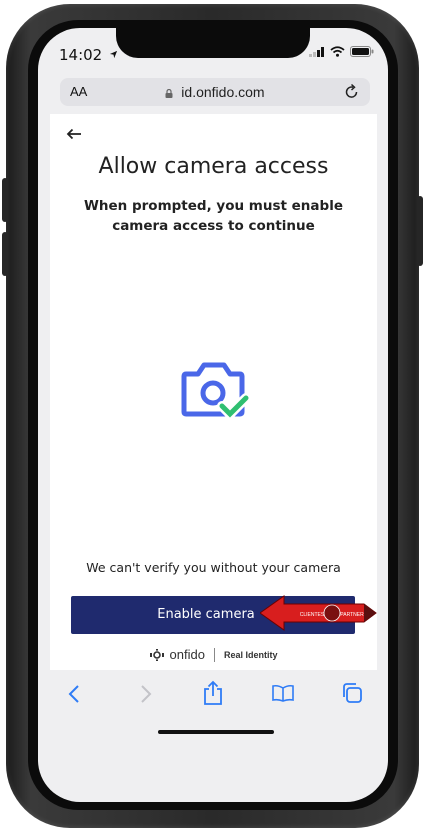  I want to click on battery-icon, so click(362, 51).